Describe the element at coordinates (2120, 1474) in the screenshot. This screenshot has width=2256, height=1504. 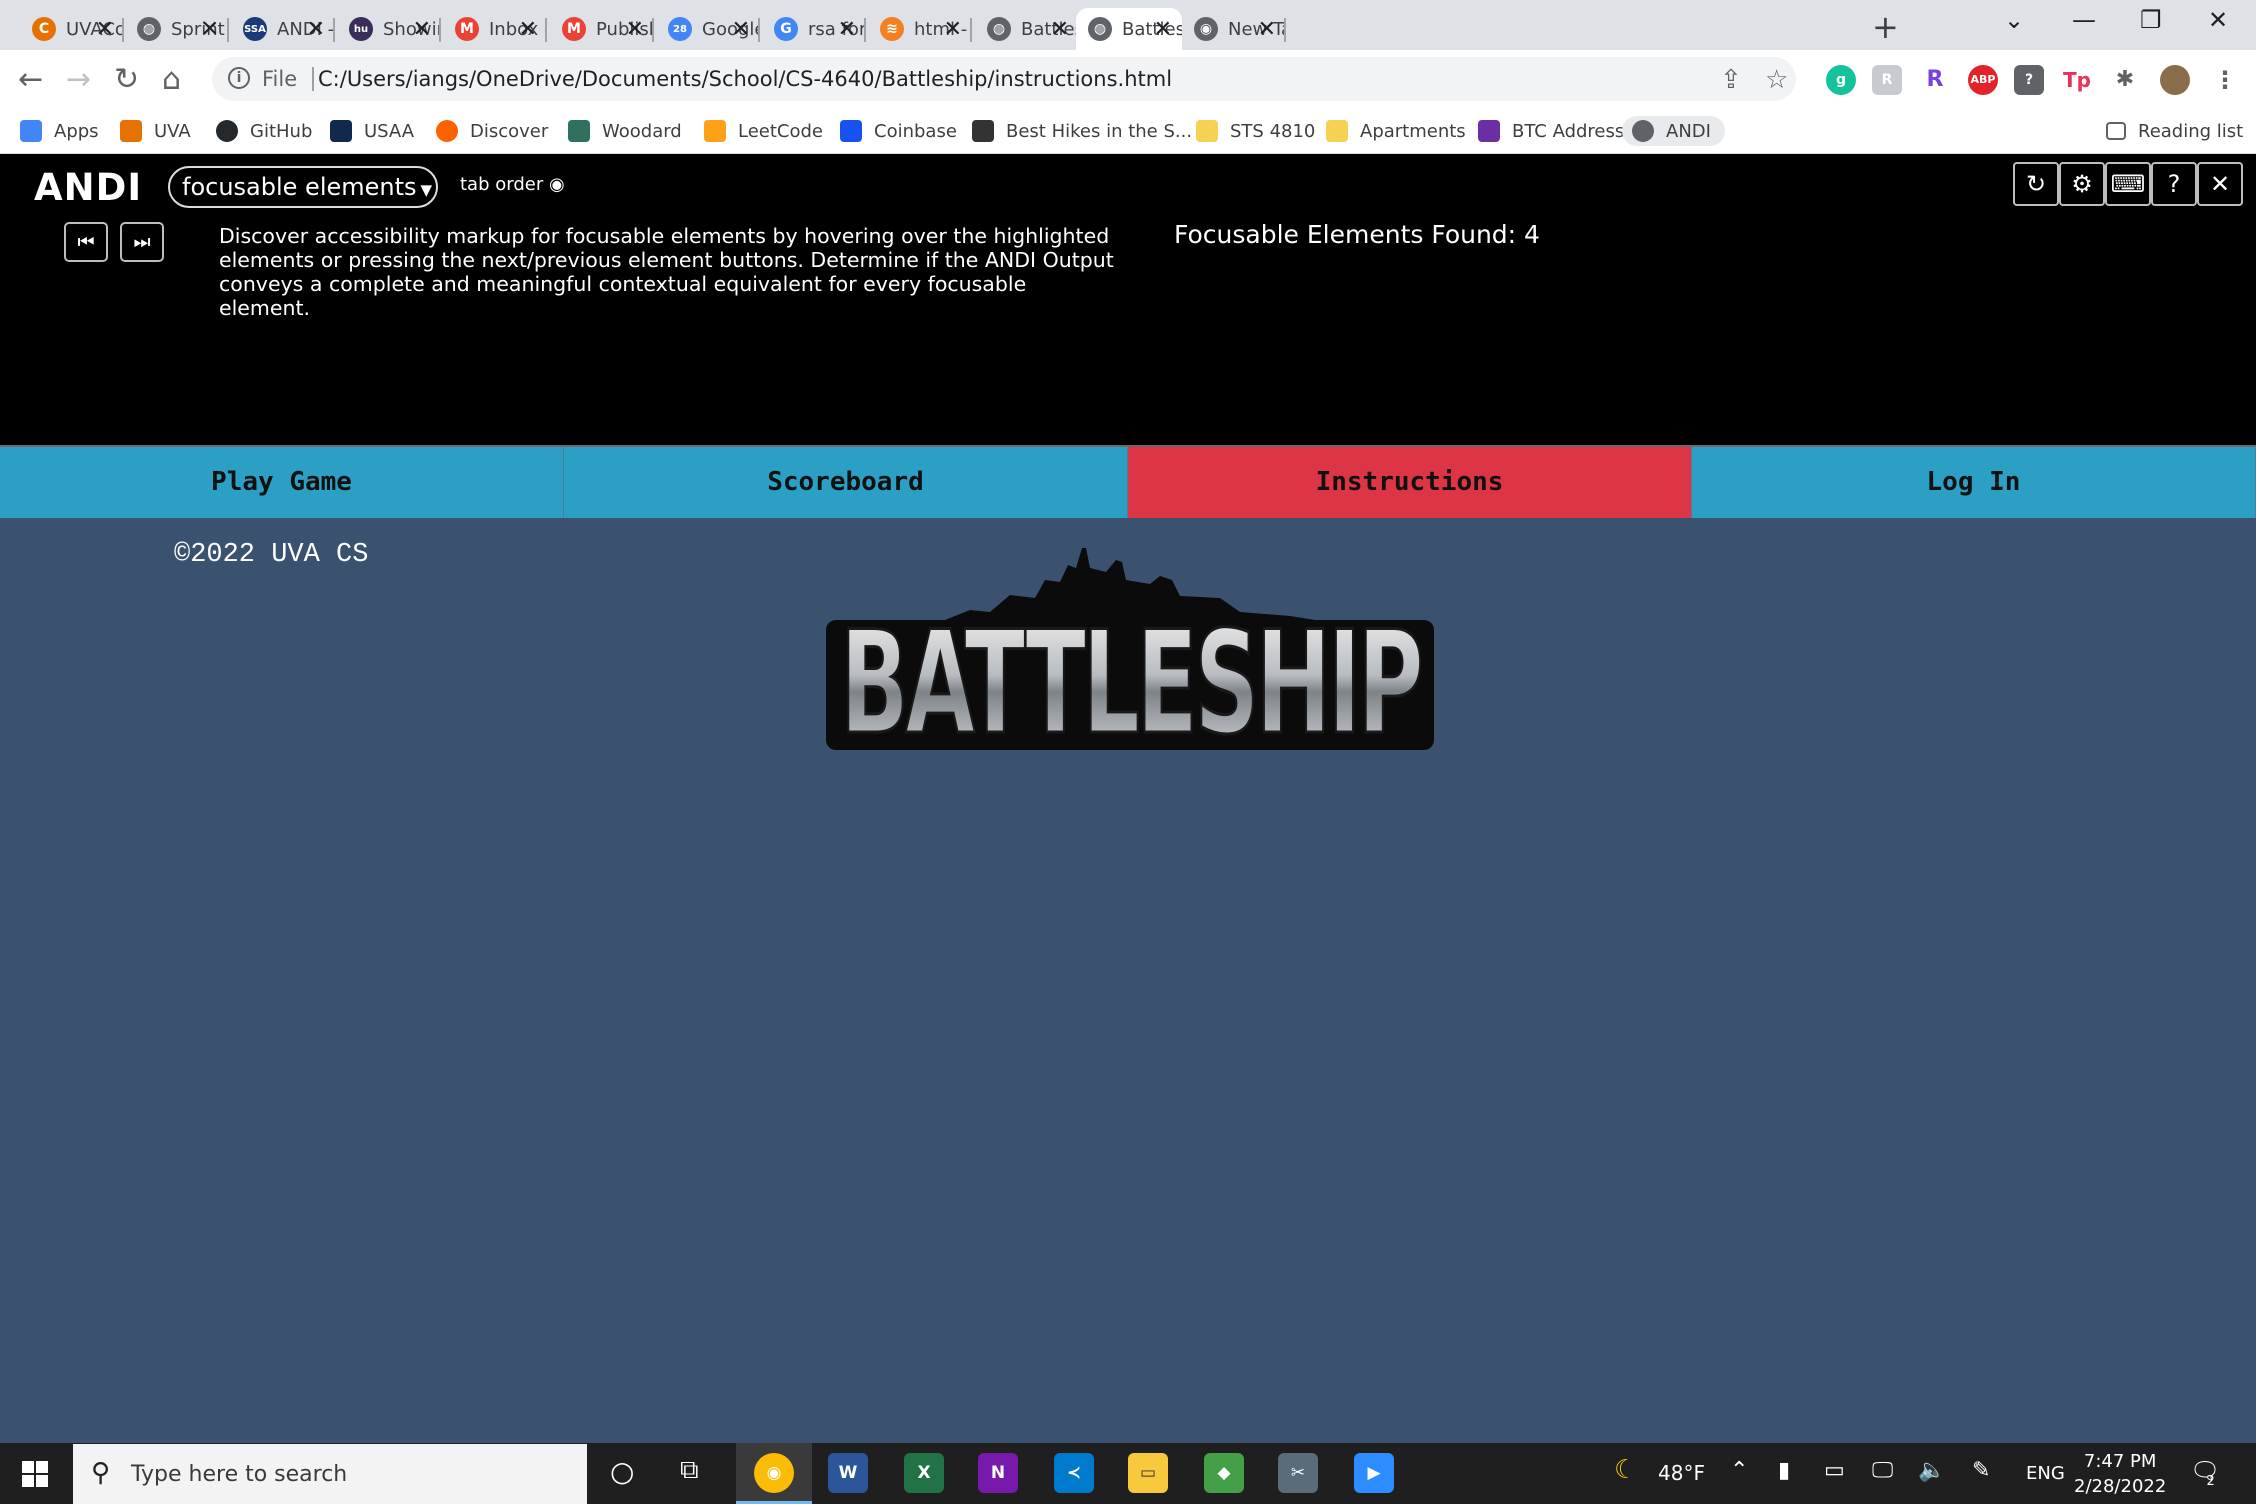
I see `system-clock: 7:47 PM 2/28/2022` at that location.